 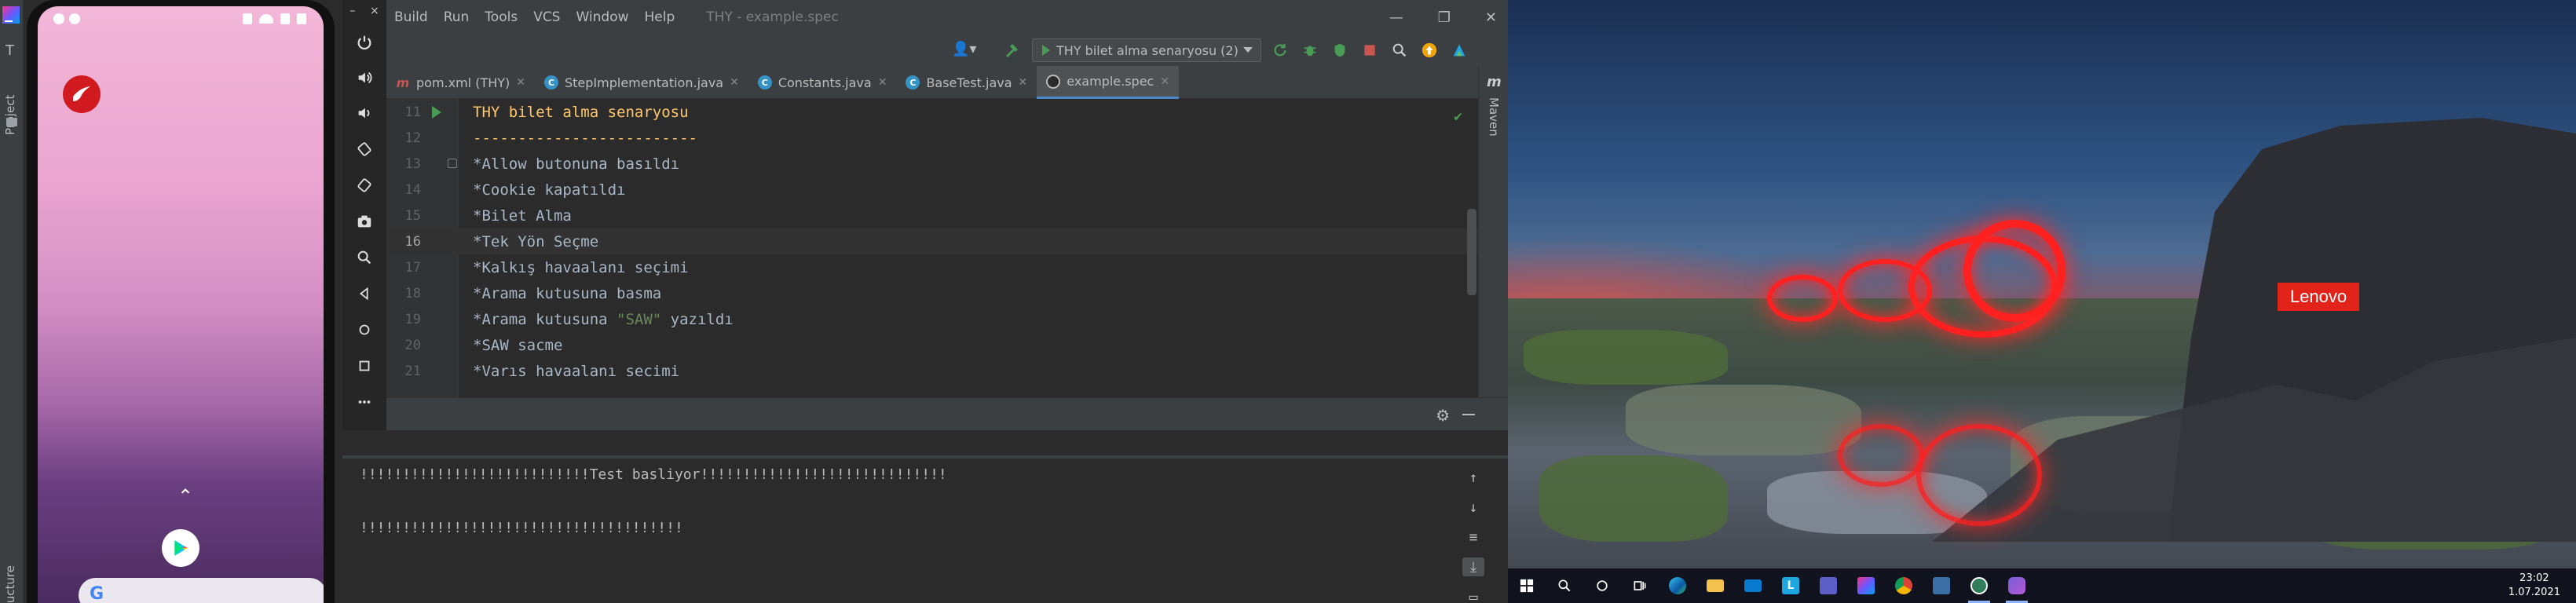 What do you see at coordinates (1369, 51) in the screenshot?
I see `stop-icon` at bounding box center [1369, 51].